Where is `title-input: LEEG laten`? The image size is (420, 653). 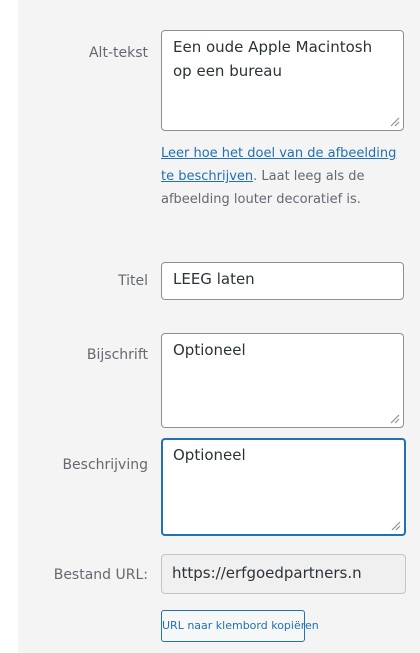
title-input: LEEG laten is located at coordinates (282, 281).